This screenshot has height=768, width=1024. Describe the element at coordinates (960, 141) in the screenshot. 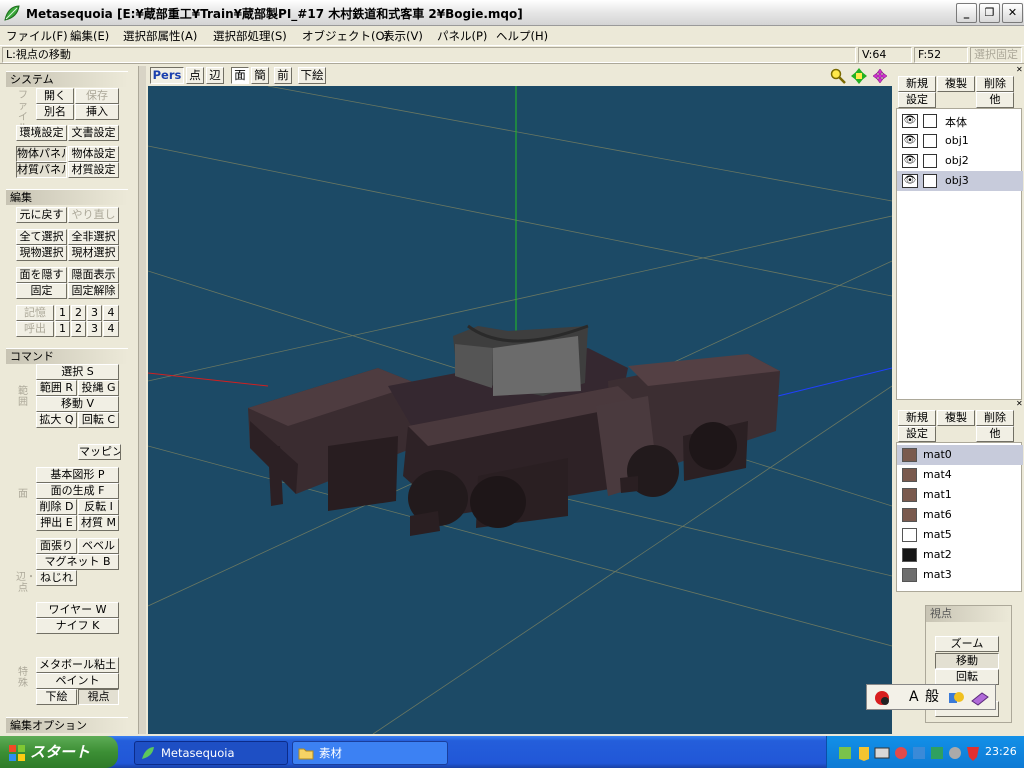

I see `object-row-obj1: 👁 obj1` at that location.